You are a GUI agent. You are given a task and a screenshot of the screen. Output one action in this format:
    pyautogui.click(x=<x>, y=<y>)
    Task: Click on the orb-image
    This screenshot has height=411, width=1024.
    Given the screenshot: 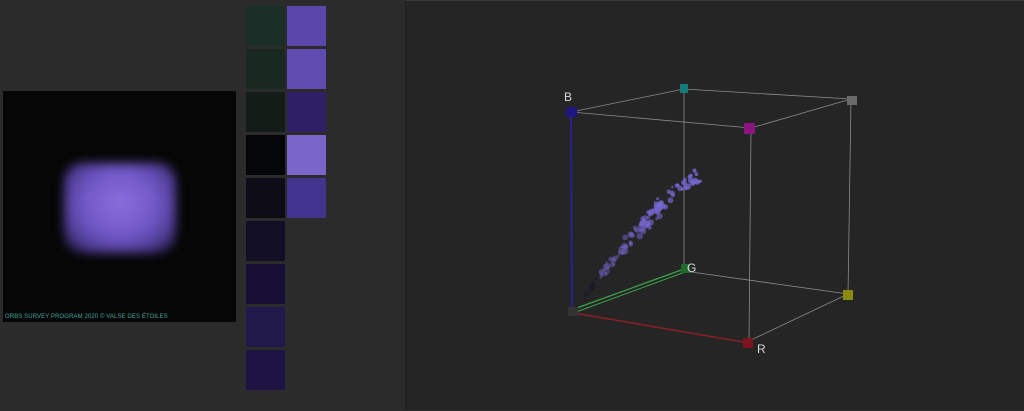 What is the action you would take?
    pyautogui.click(x=120, y=208)
    